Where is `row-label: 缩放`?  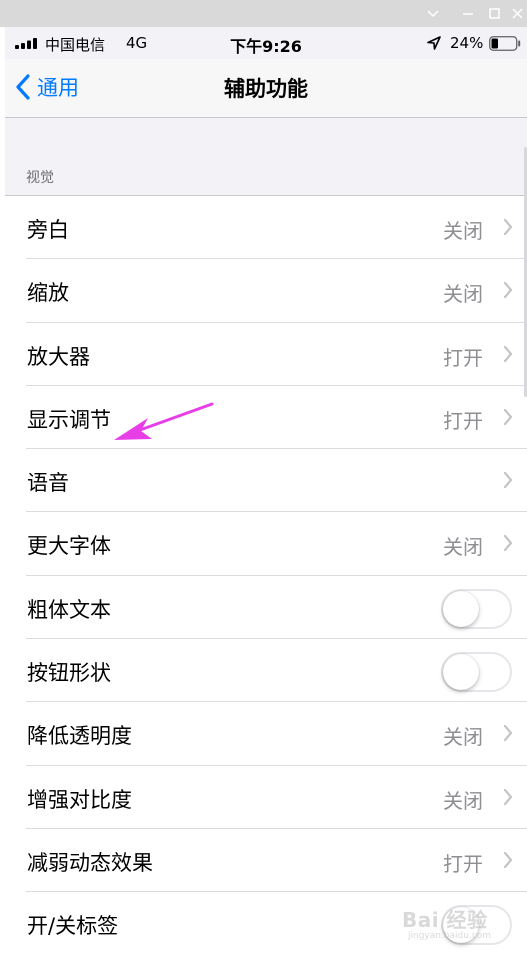 row-label: 缩放 is located at coordinates (48, 293).